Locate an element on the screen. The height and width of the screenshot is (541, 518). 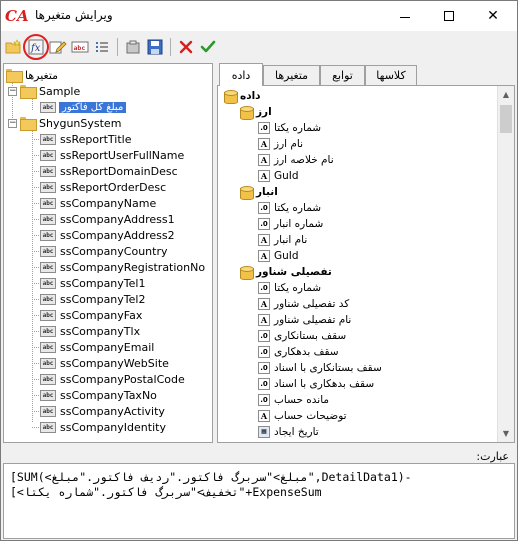
toolbar-separator is located at coordinates (117, 47).